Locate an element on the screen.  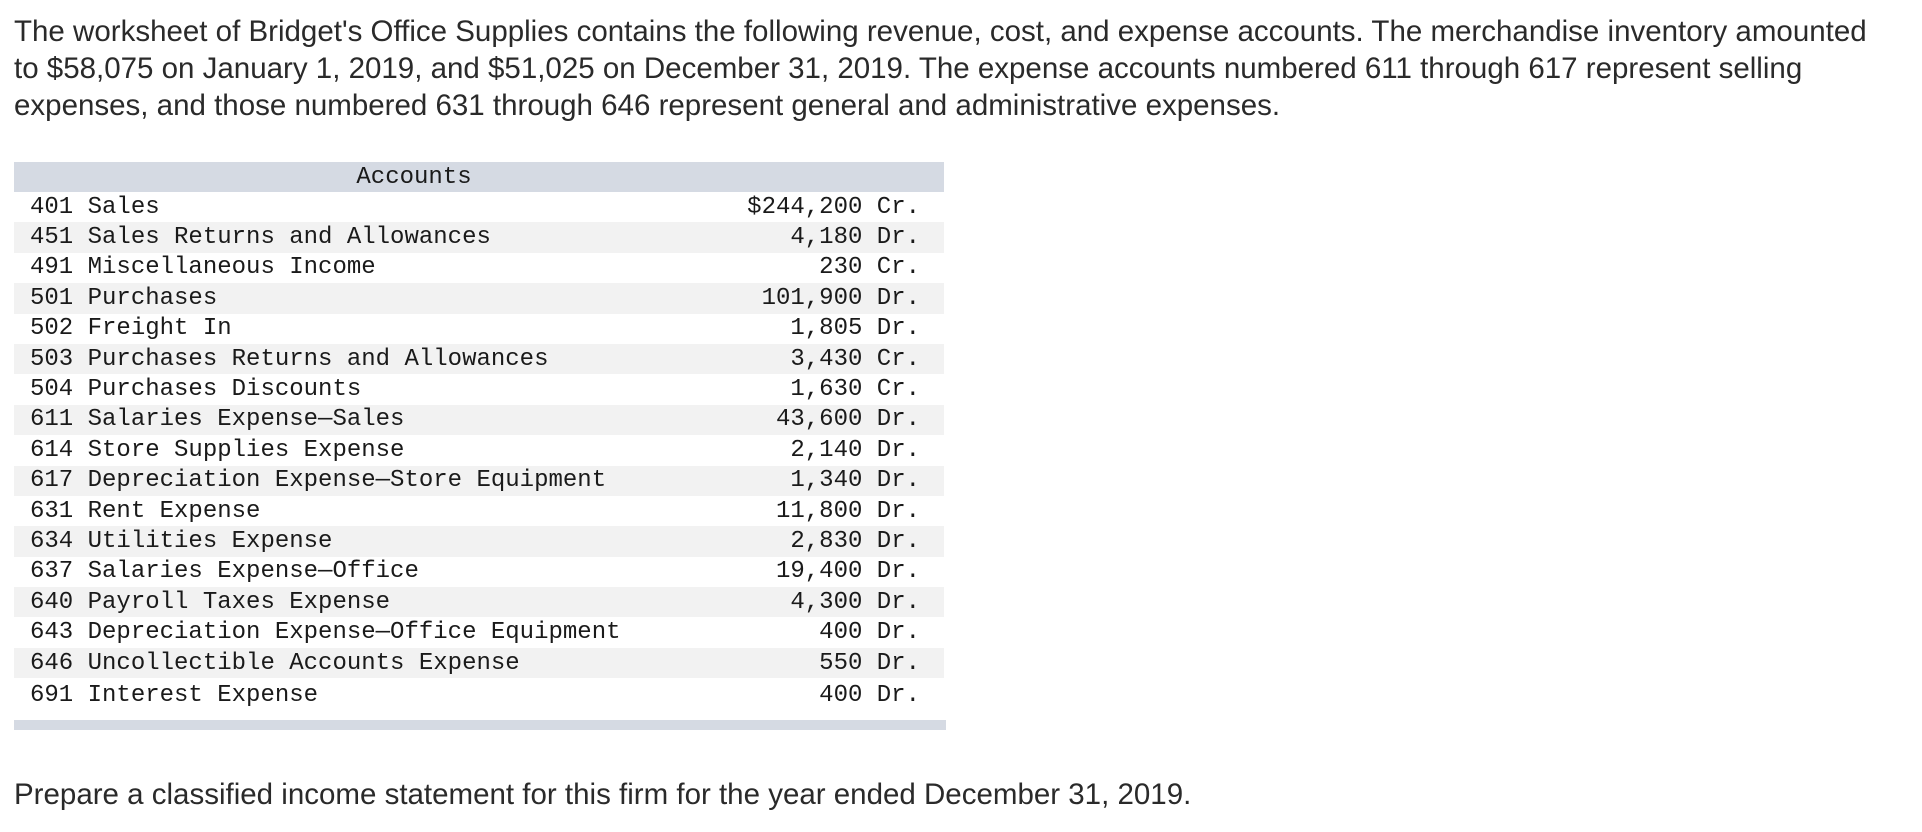
table-row: 491 Miscellaneous Income 230 Cr. is located at coordinates (479, 268).